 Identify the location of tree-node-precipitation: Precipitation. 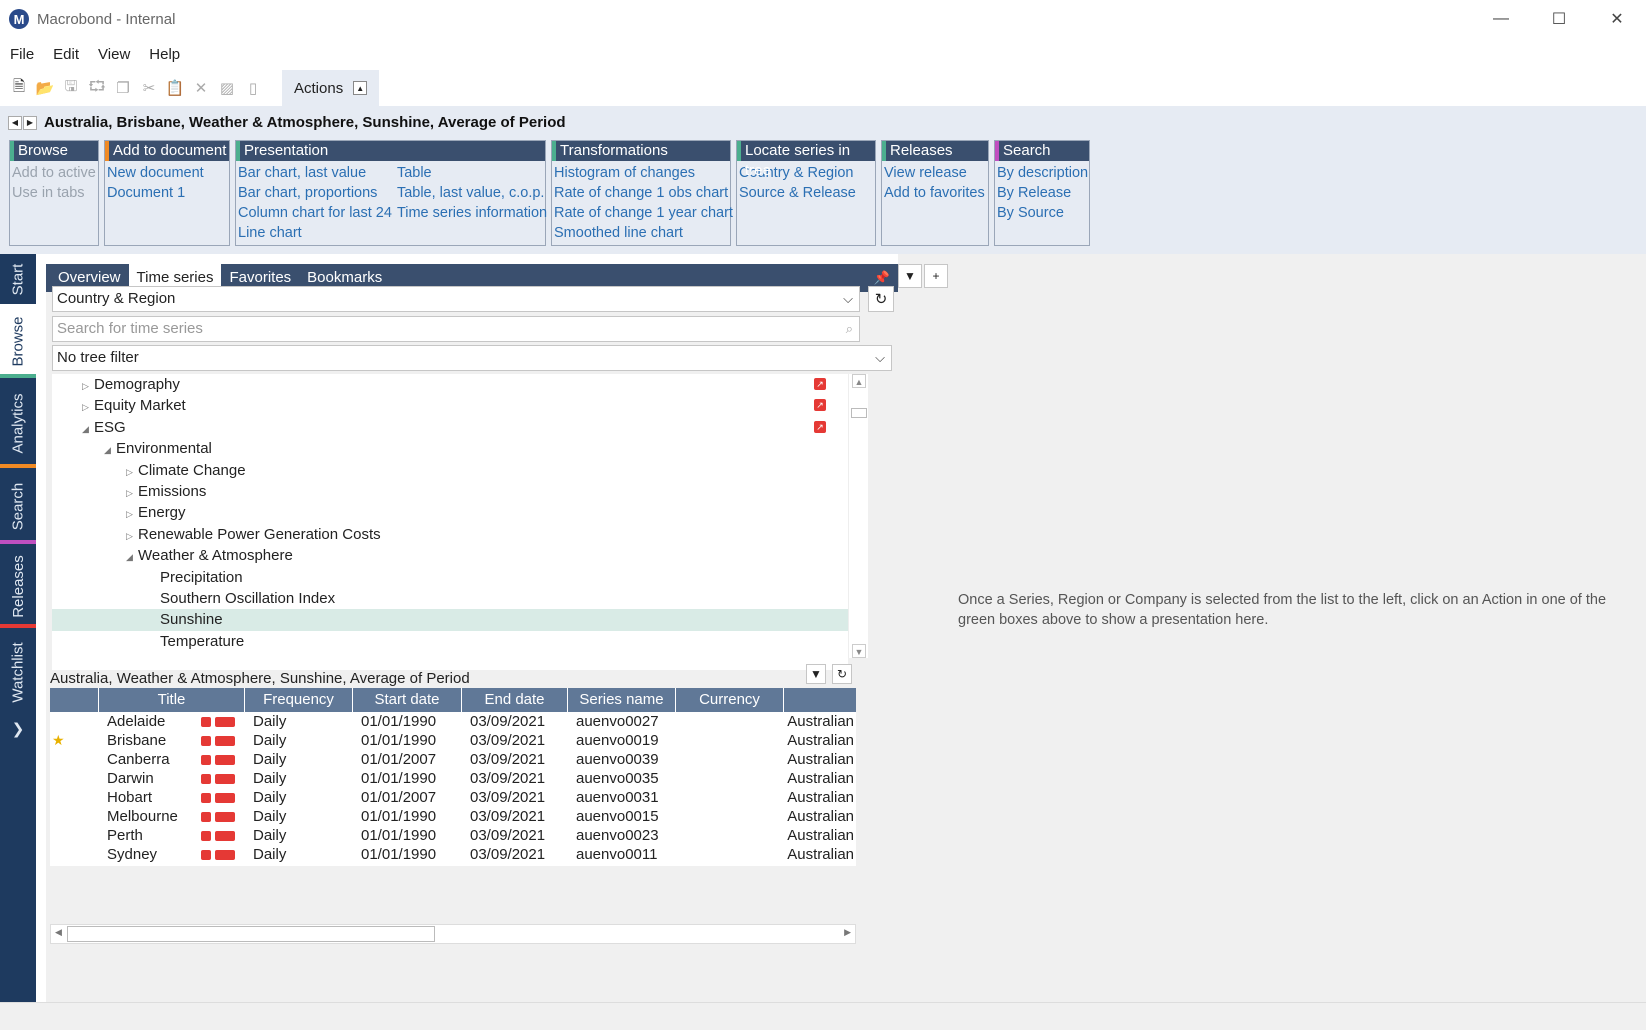
(201, 578).